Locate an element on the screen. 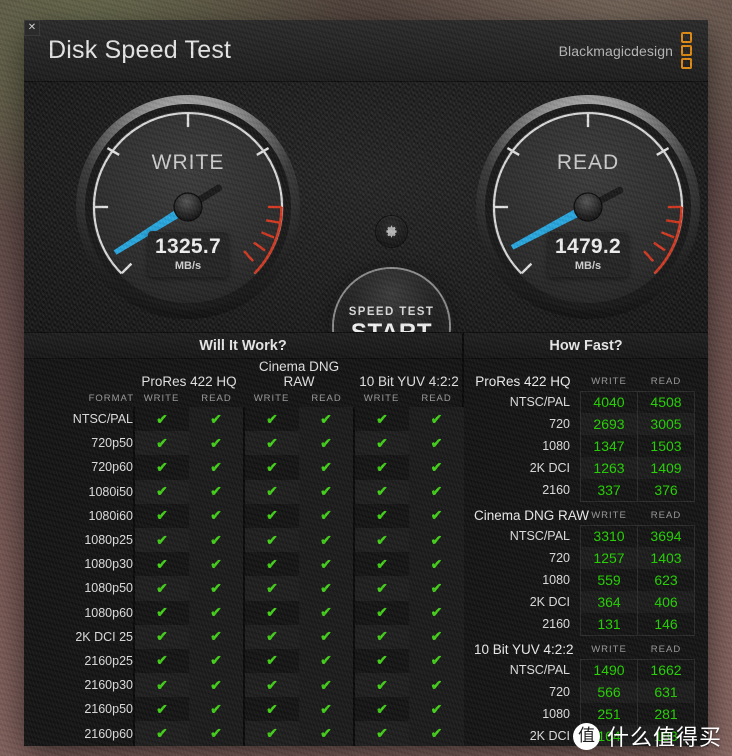  table-row: 720 566 631 is located at coordinates (584, 692).